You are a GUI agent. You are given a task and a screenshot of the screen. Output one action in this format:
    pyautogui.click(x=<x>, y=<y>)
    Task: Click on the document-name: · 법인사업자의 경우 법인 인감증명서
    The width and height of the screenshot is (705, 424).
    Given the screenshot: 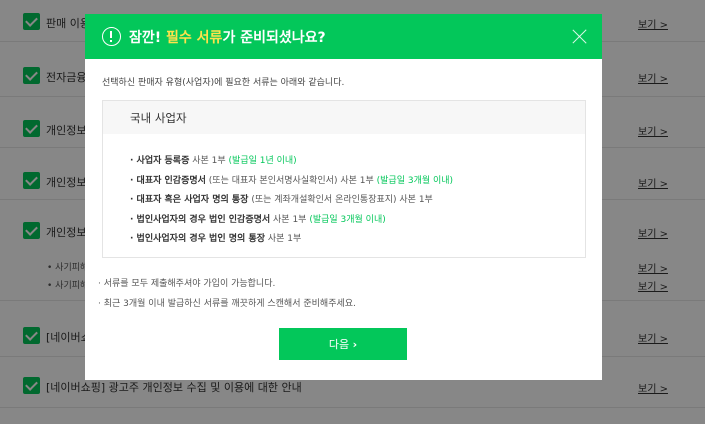 What is the action you would take?
    pyautogui.click(x=200, y=219)
    